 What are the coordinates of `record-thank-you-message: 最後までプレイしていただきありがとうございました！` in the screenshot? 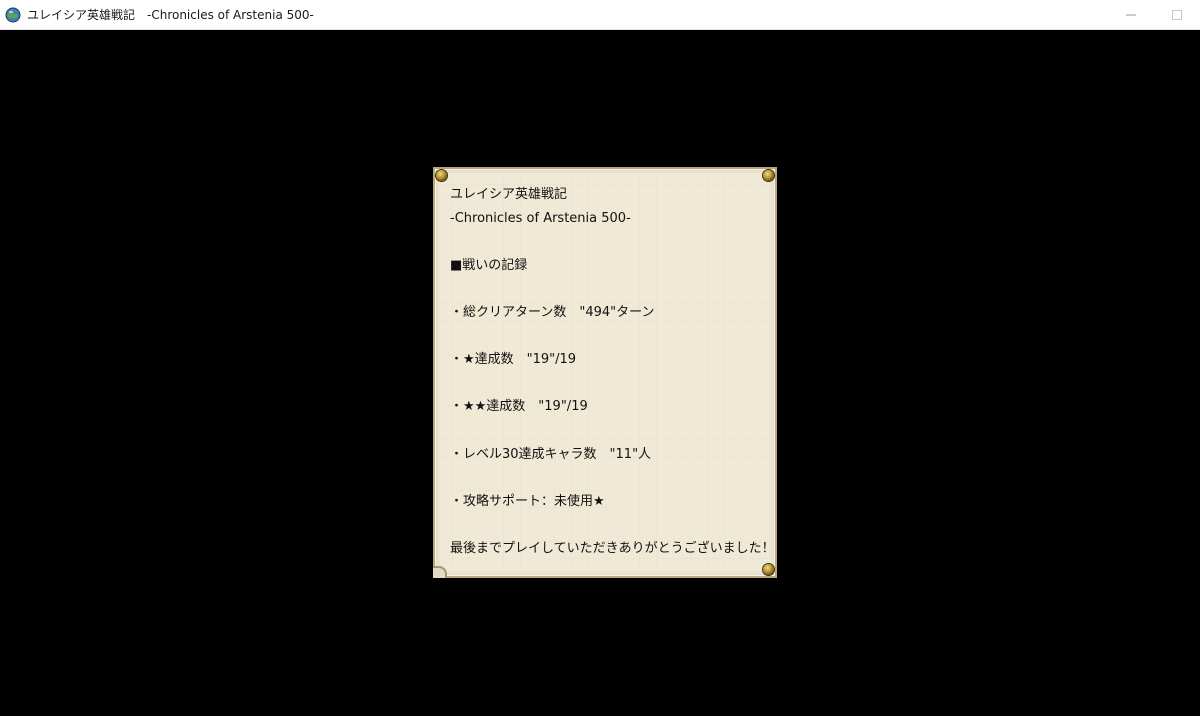 It's located at (612, 548).